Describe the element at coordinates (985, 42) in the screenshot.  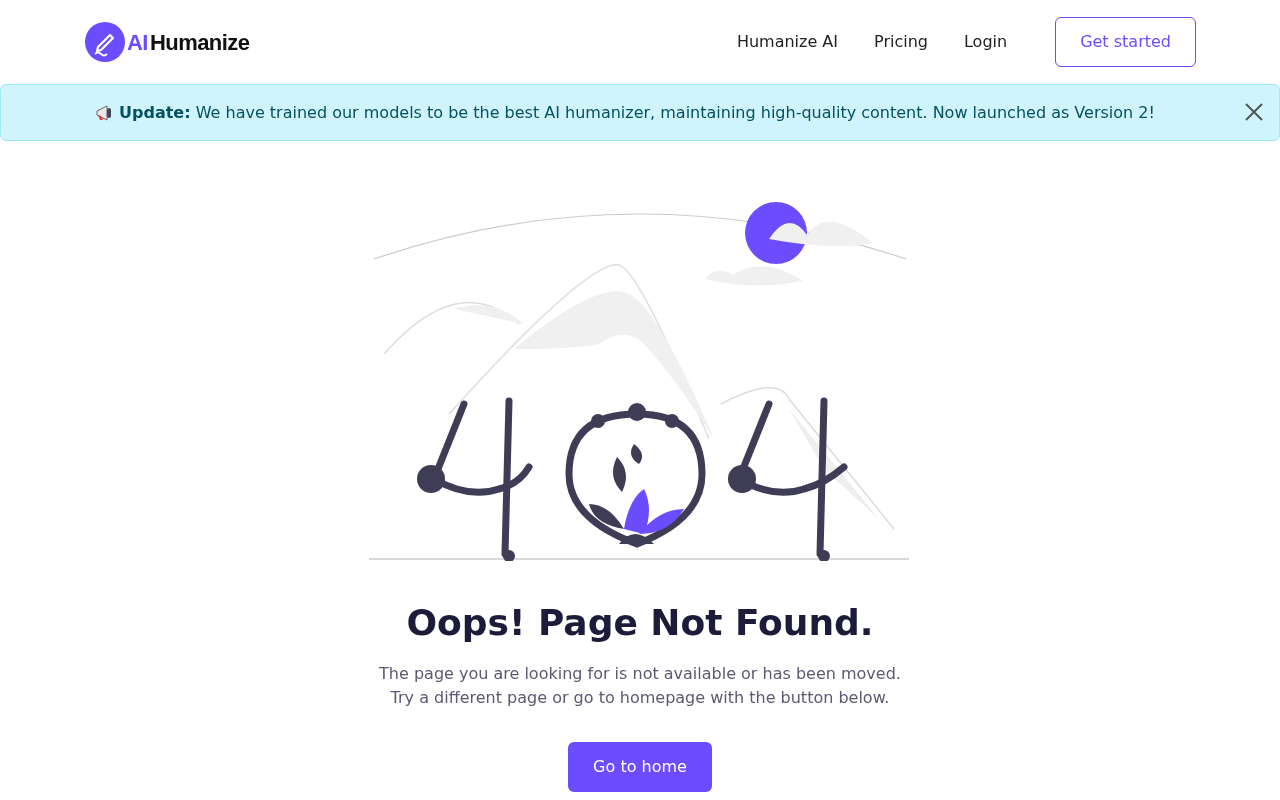
I see `nav-link: Login` at that location.